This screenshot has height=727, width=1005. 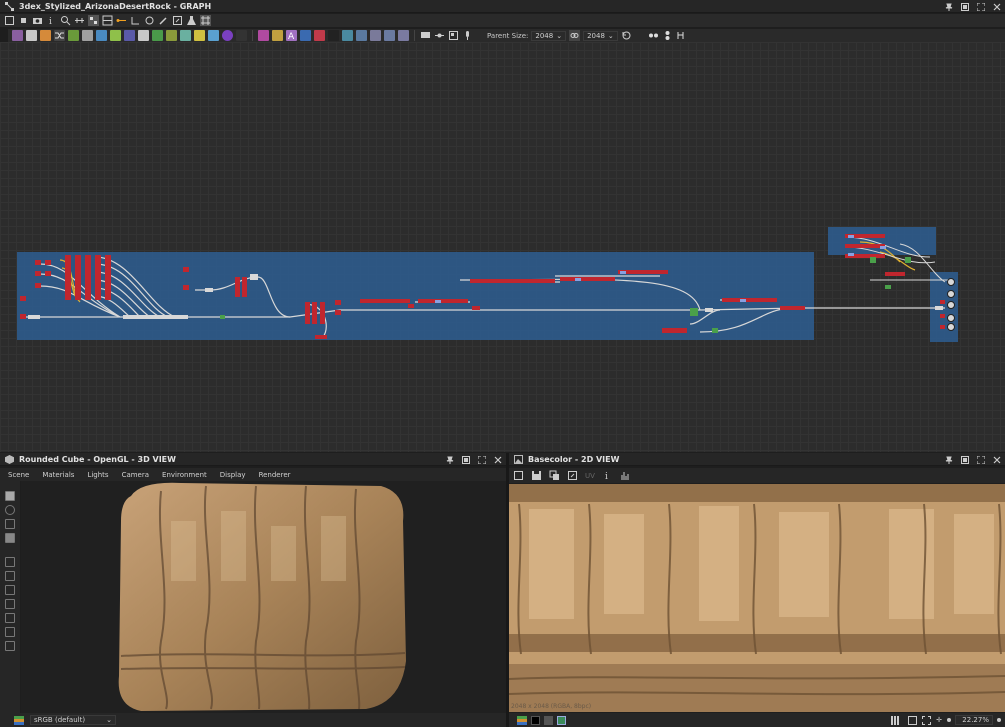 What do you see at coordinates (548, 720) in the screenshot?
I see `gray-swatch` at bounding box center [548, 720].